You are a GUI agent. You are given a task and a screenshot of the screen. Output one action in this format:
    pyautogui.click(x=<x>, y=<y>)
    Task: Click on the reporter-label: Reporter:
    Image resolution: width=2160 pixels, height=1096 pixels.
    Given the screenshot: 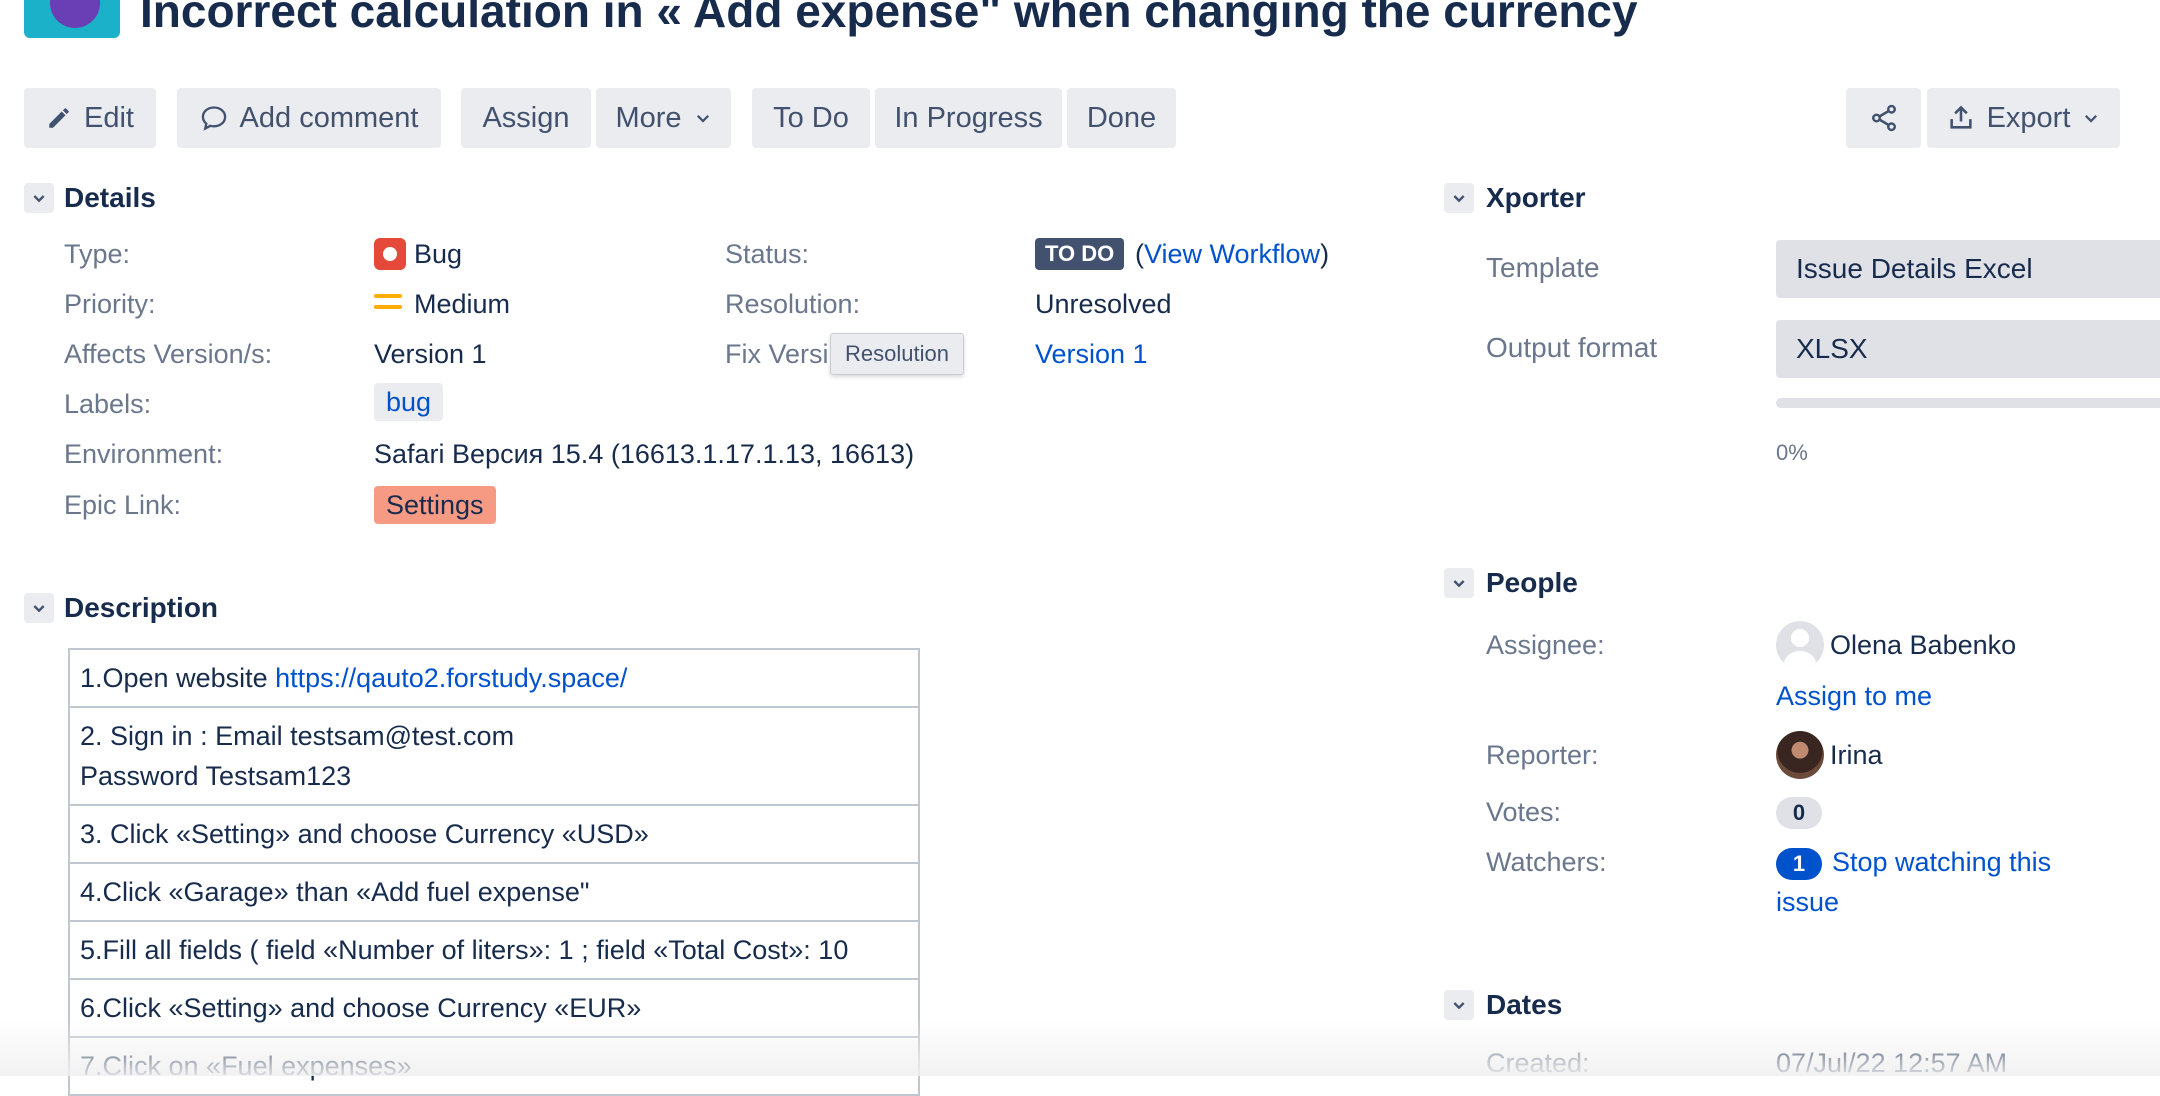 What is the action you would take?
    pyautogui.click(x=1542, y=755)
    